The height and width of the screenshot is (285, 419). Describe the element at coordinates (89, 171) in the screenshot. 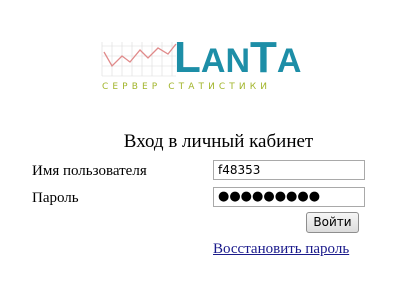

I see `username-label: Имя пользователя` at that location.